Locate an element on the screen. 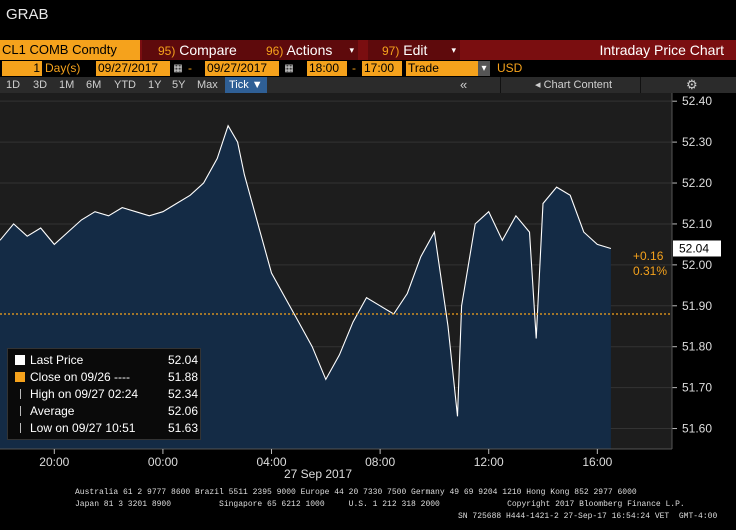  window-title: Intraday Price Chart is located at coordinates (662, 50).